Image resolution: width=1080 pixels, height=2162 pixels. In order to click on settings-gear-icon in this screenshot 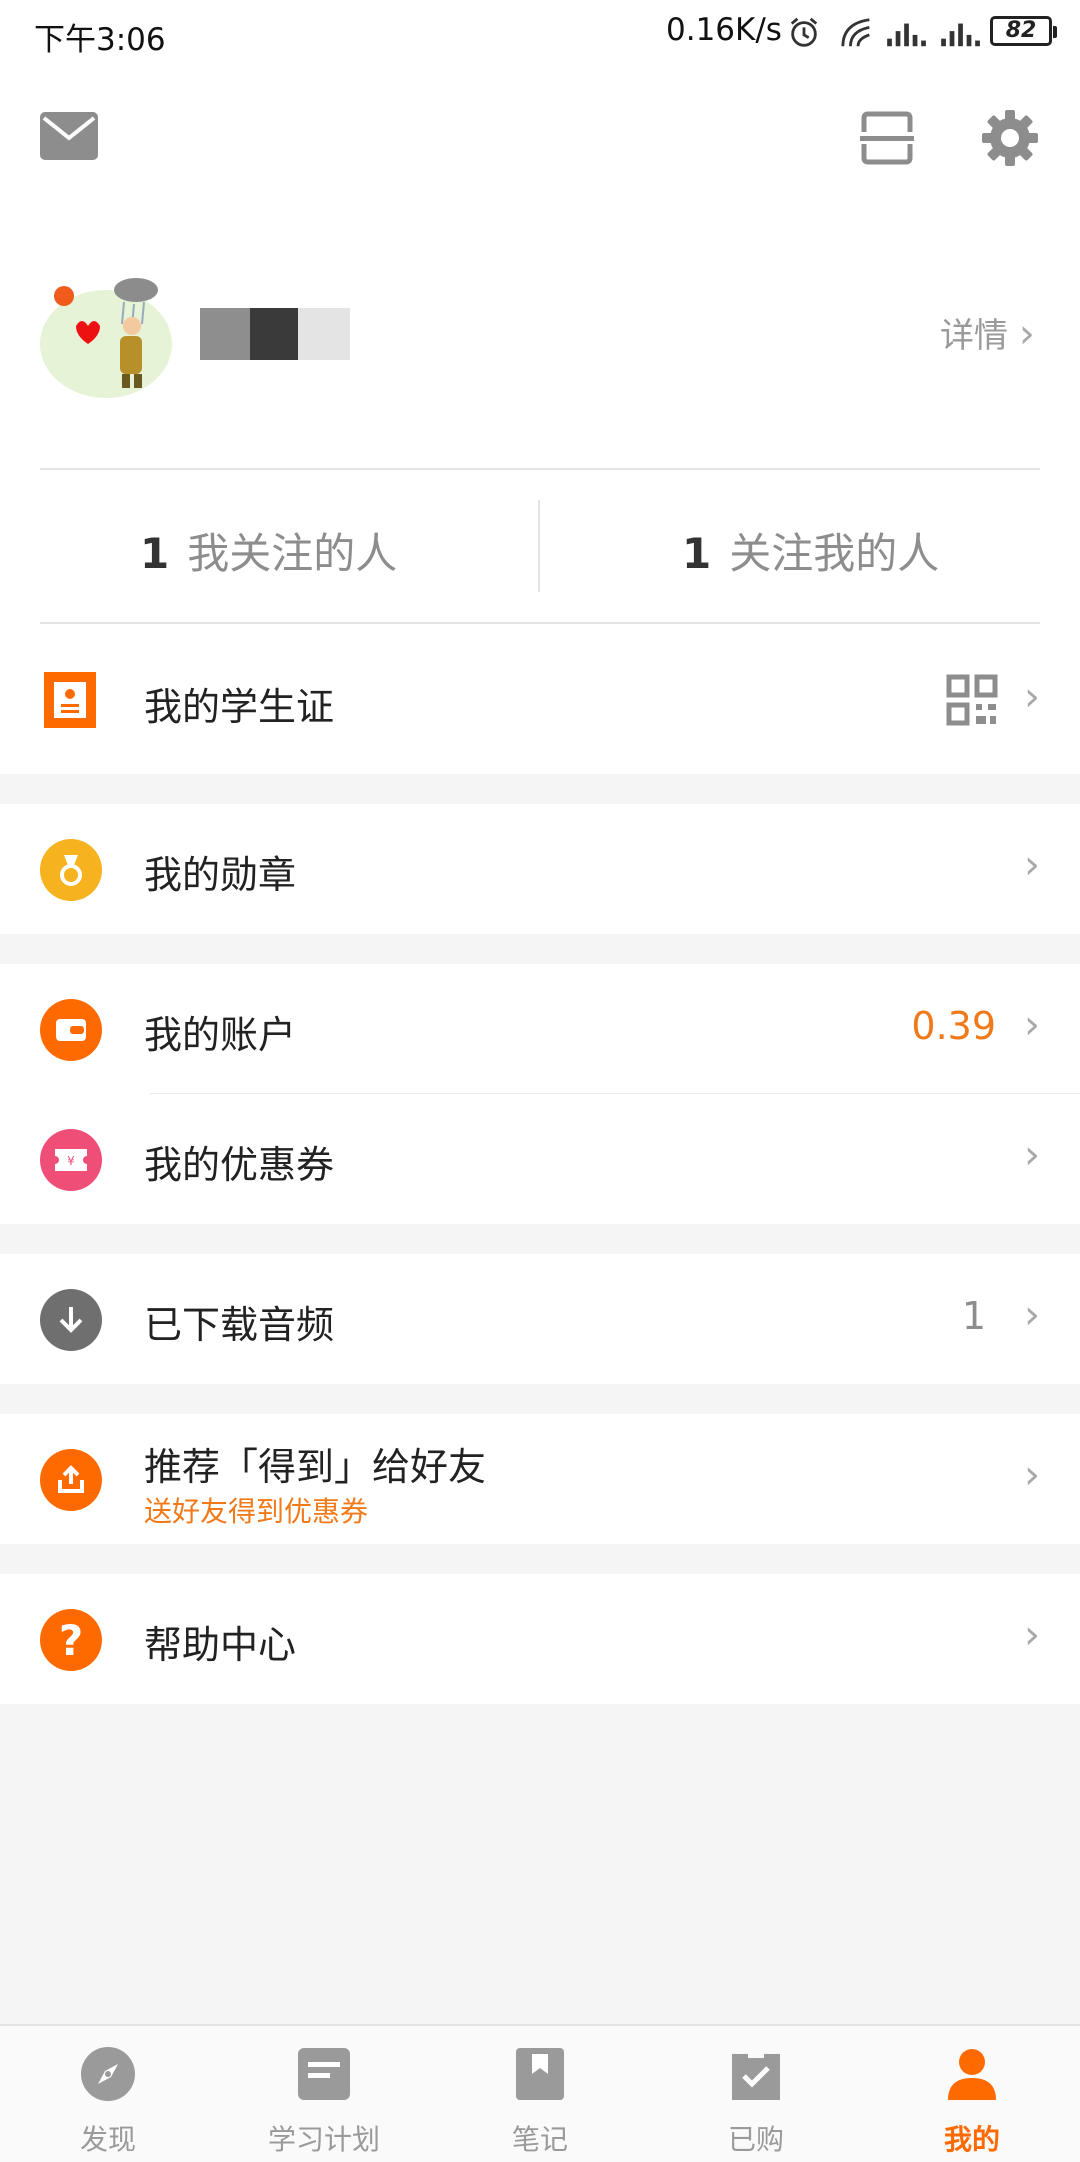, I will do `click(1010, 138)`.